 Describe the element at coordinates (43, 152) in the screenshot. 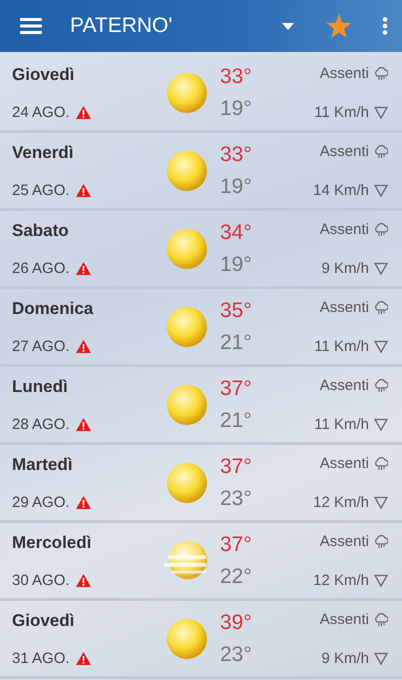

I see `day-name: Venerdì` at that location.